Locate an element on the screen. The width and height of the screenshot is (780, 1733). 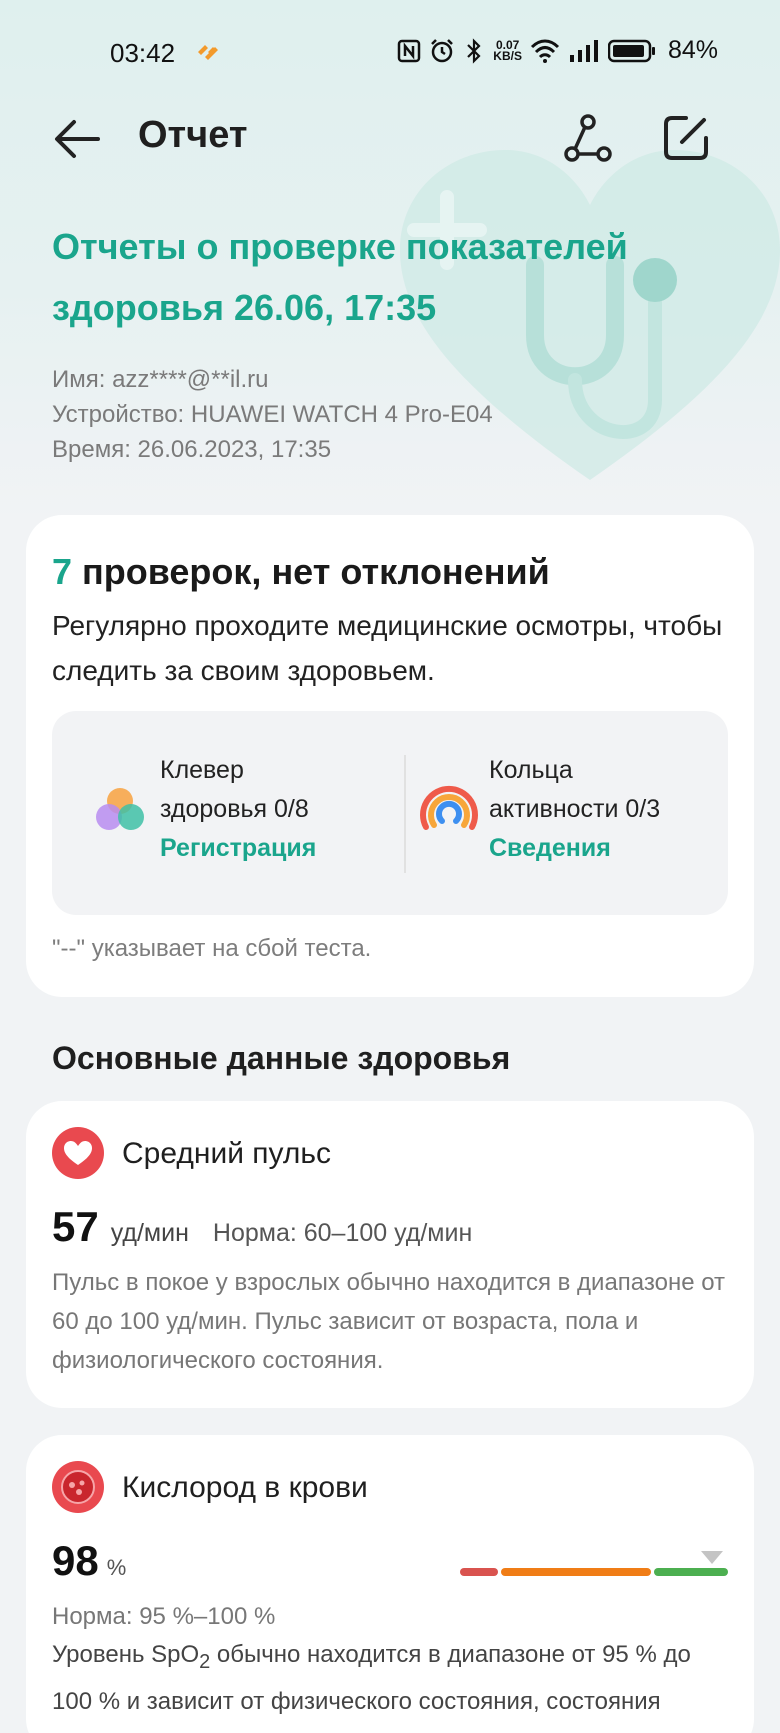
oxygen-norm: Норма: 95 %–100 % is located at coordinates (164, 1616).